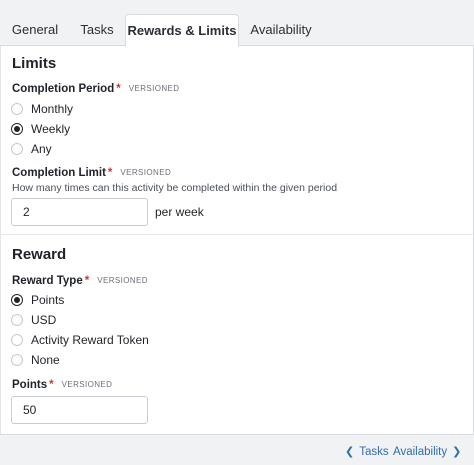 The image size is (474, 465). I want to click on chevron-left-icon: ❮, so click(350, 452).